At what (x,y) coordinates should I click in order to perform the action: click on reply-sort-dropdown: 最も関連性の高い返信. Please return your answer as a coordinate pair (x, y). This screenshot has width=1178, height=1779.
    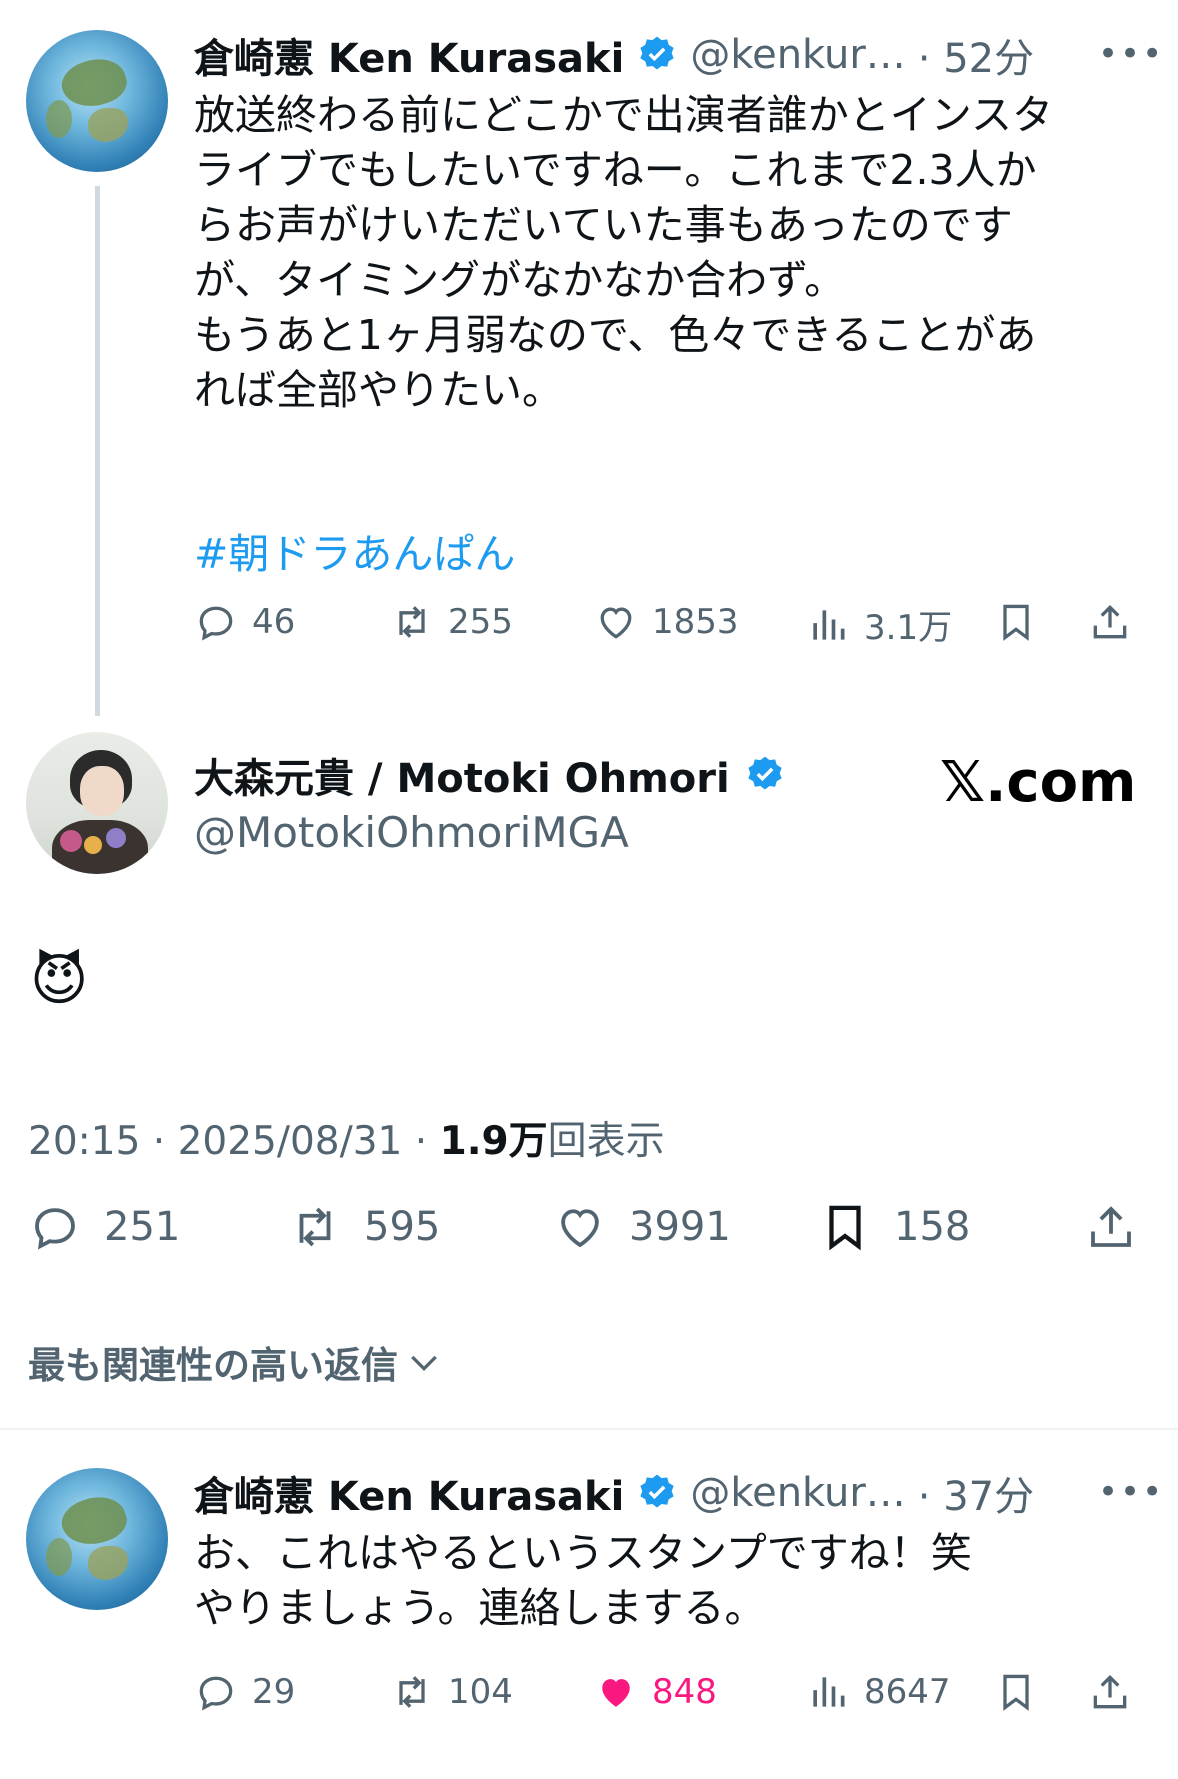
    Looking at the image, I should click on (236, 1362).